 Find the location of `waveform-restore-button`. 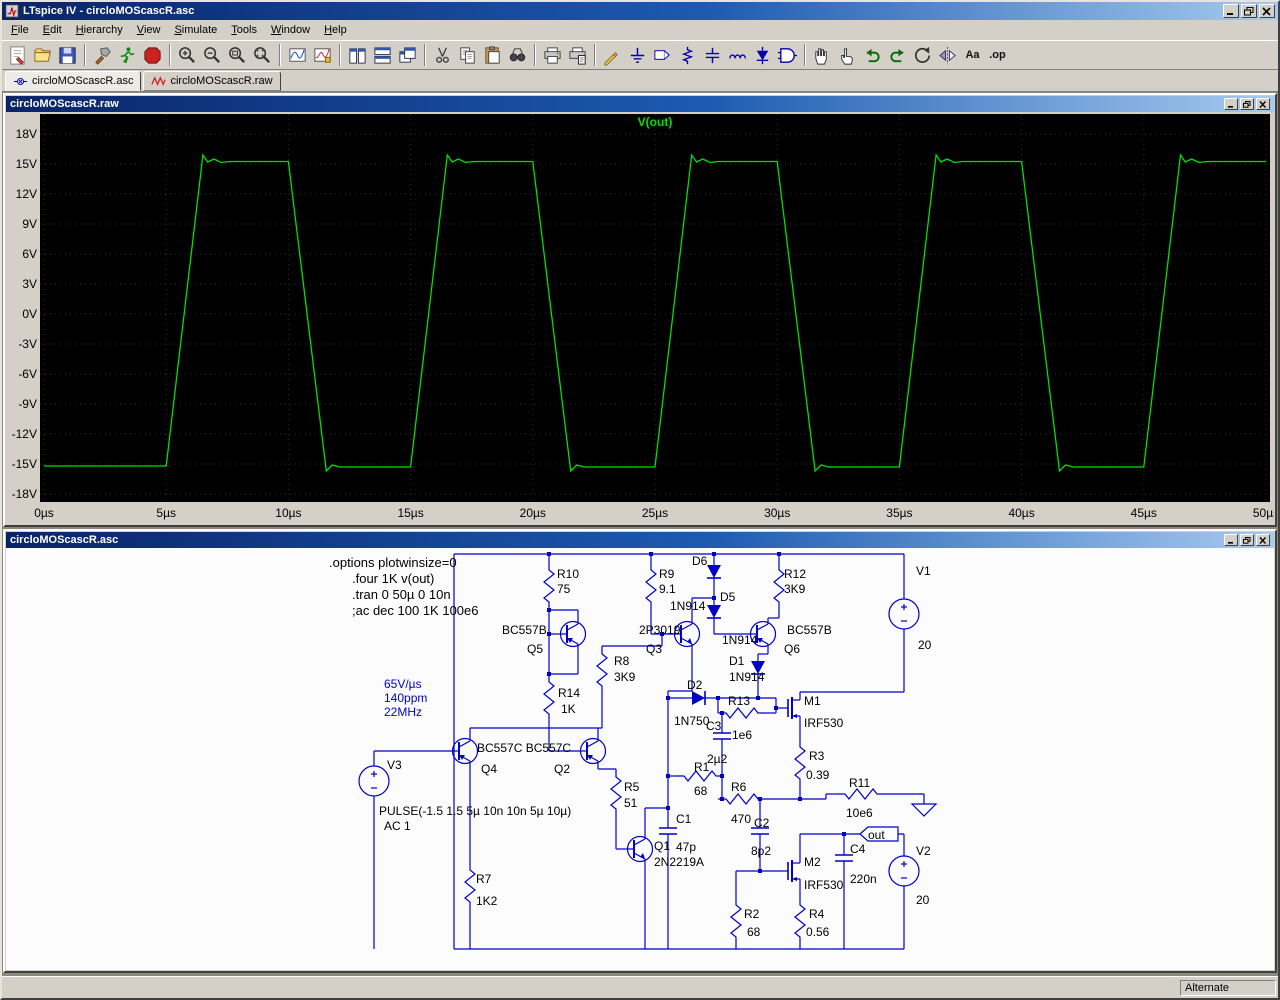

waveform-restore-button is located at coordinates (1247, 104).